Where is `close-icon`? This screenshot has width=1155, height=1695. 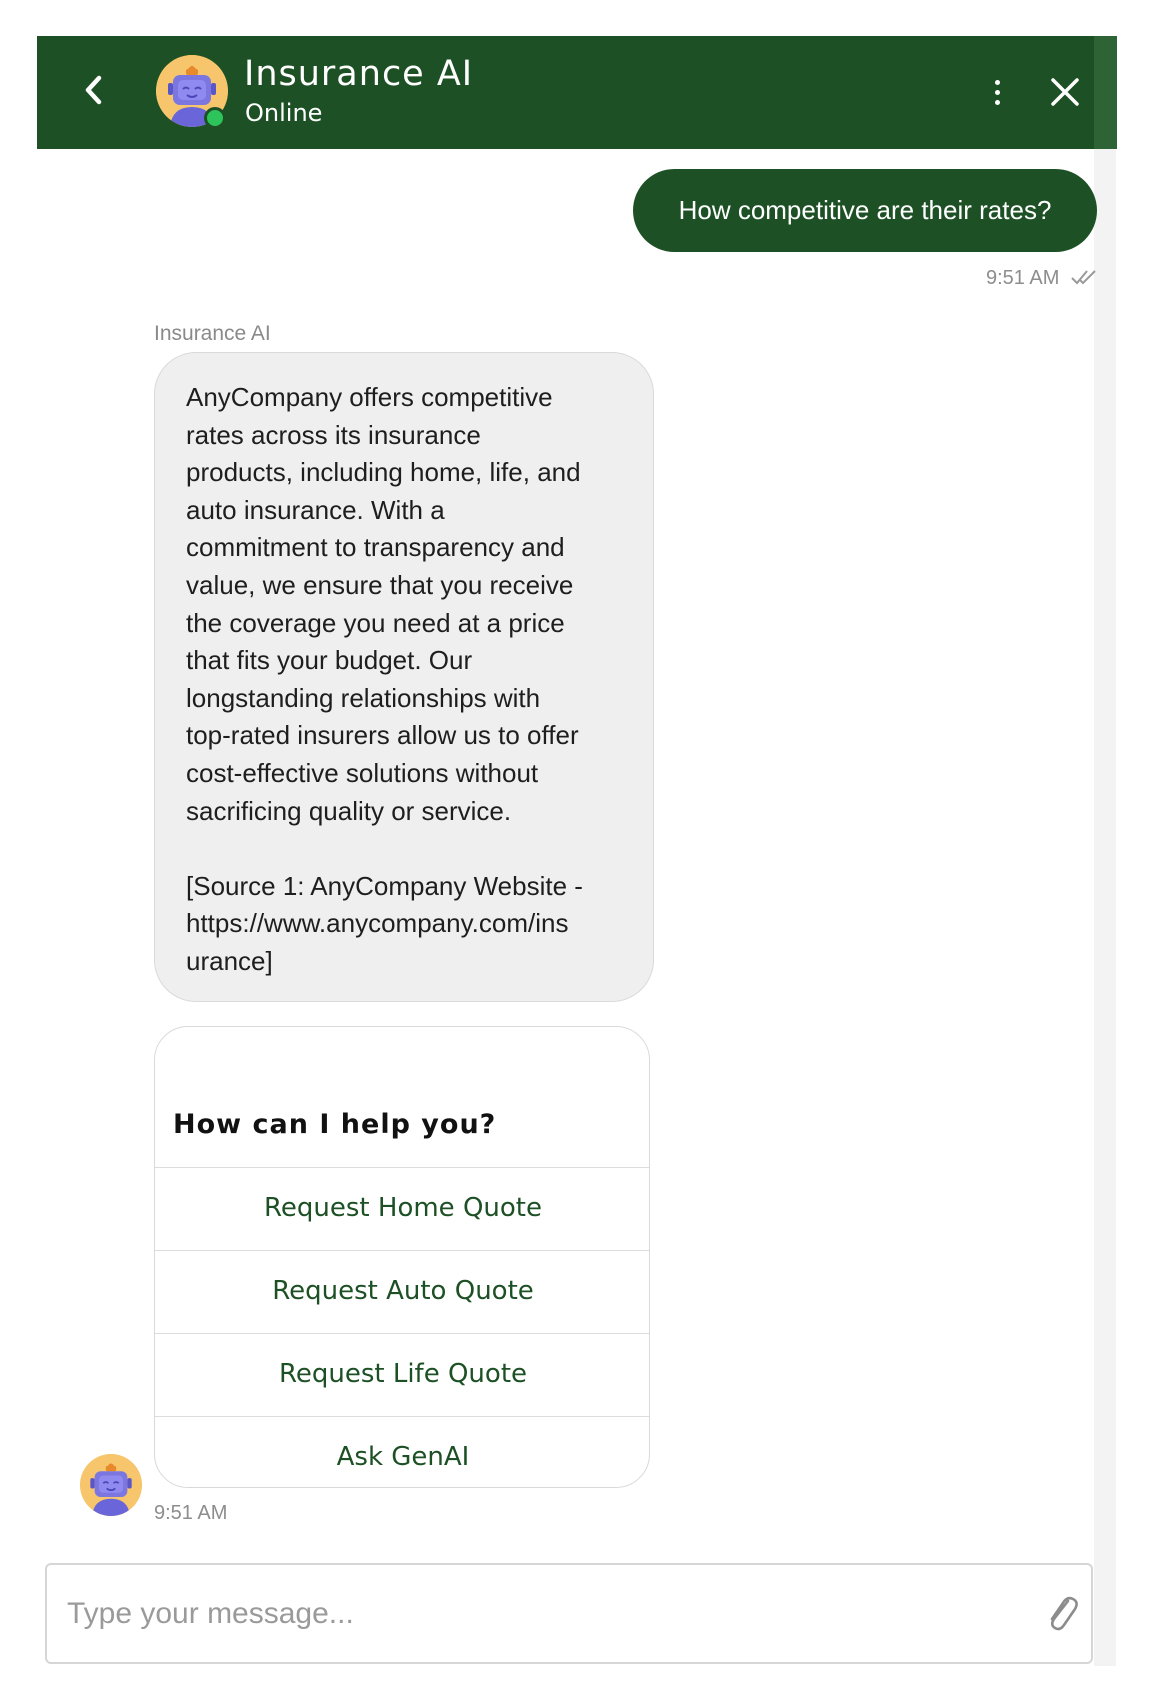
close-icon is located at coordinates (1065, 92).